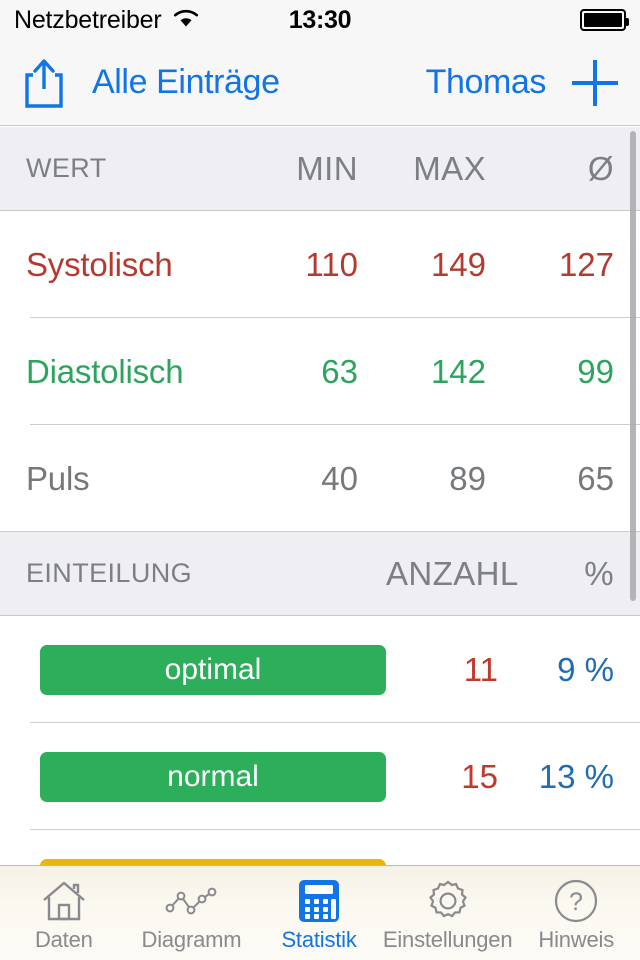  I want to click on normal-percent: 13 %, so click(576, 776).